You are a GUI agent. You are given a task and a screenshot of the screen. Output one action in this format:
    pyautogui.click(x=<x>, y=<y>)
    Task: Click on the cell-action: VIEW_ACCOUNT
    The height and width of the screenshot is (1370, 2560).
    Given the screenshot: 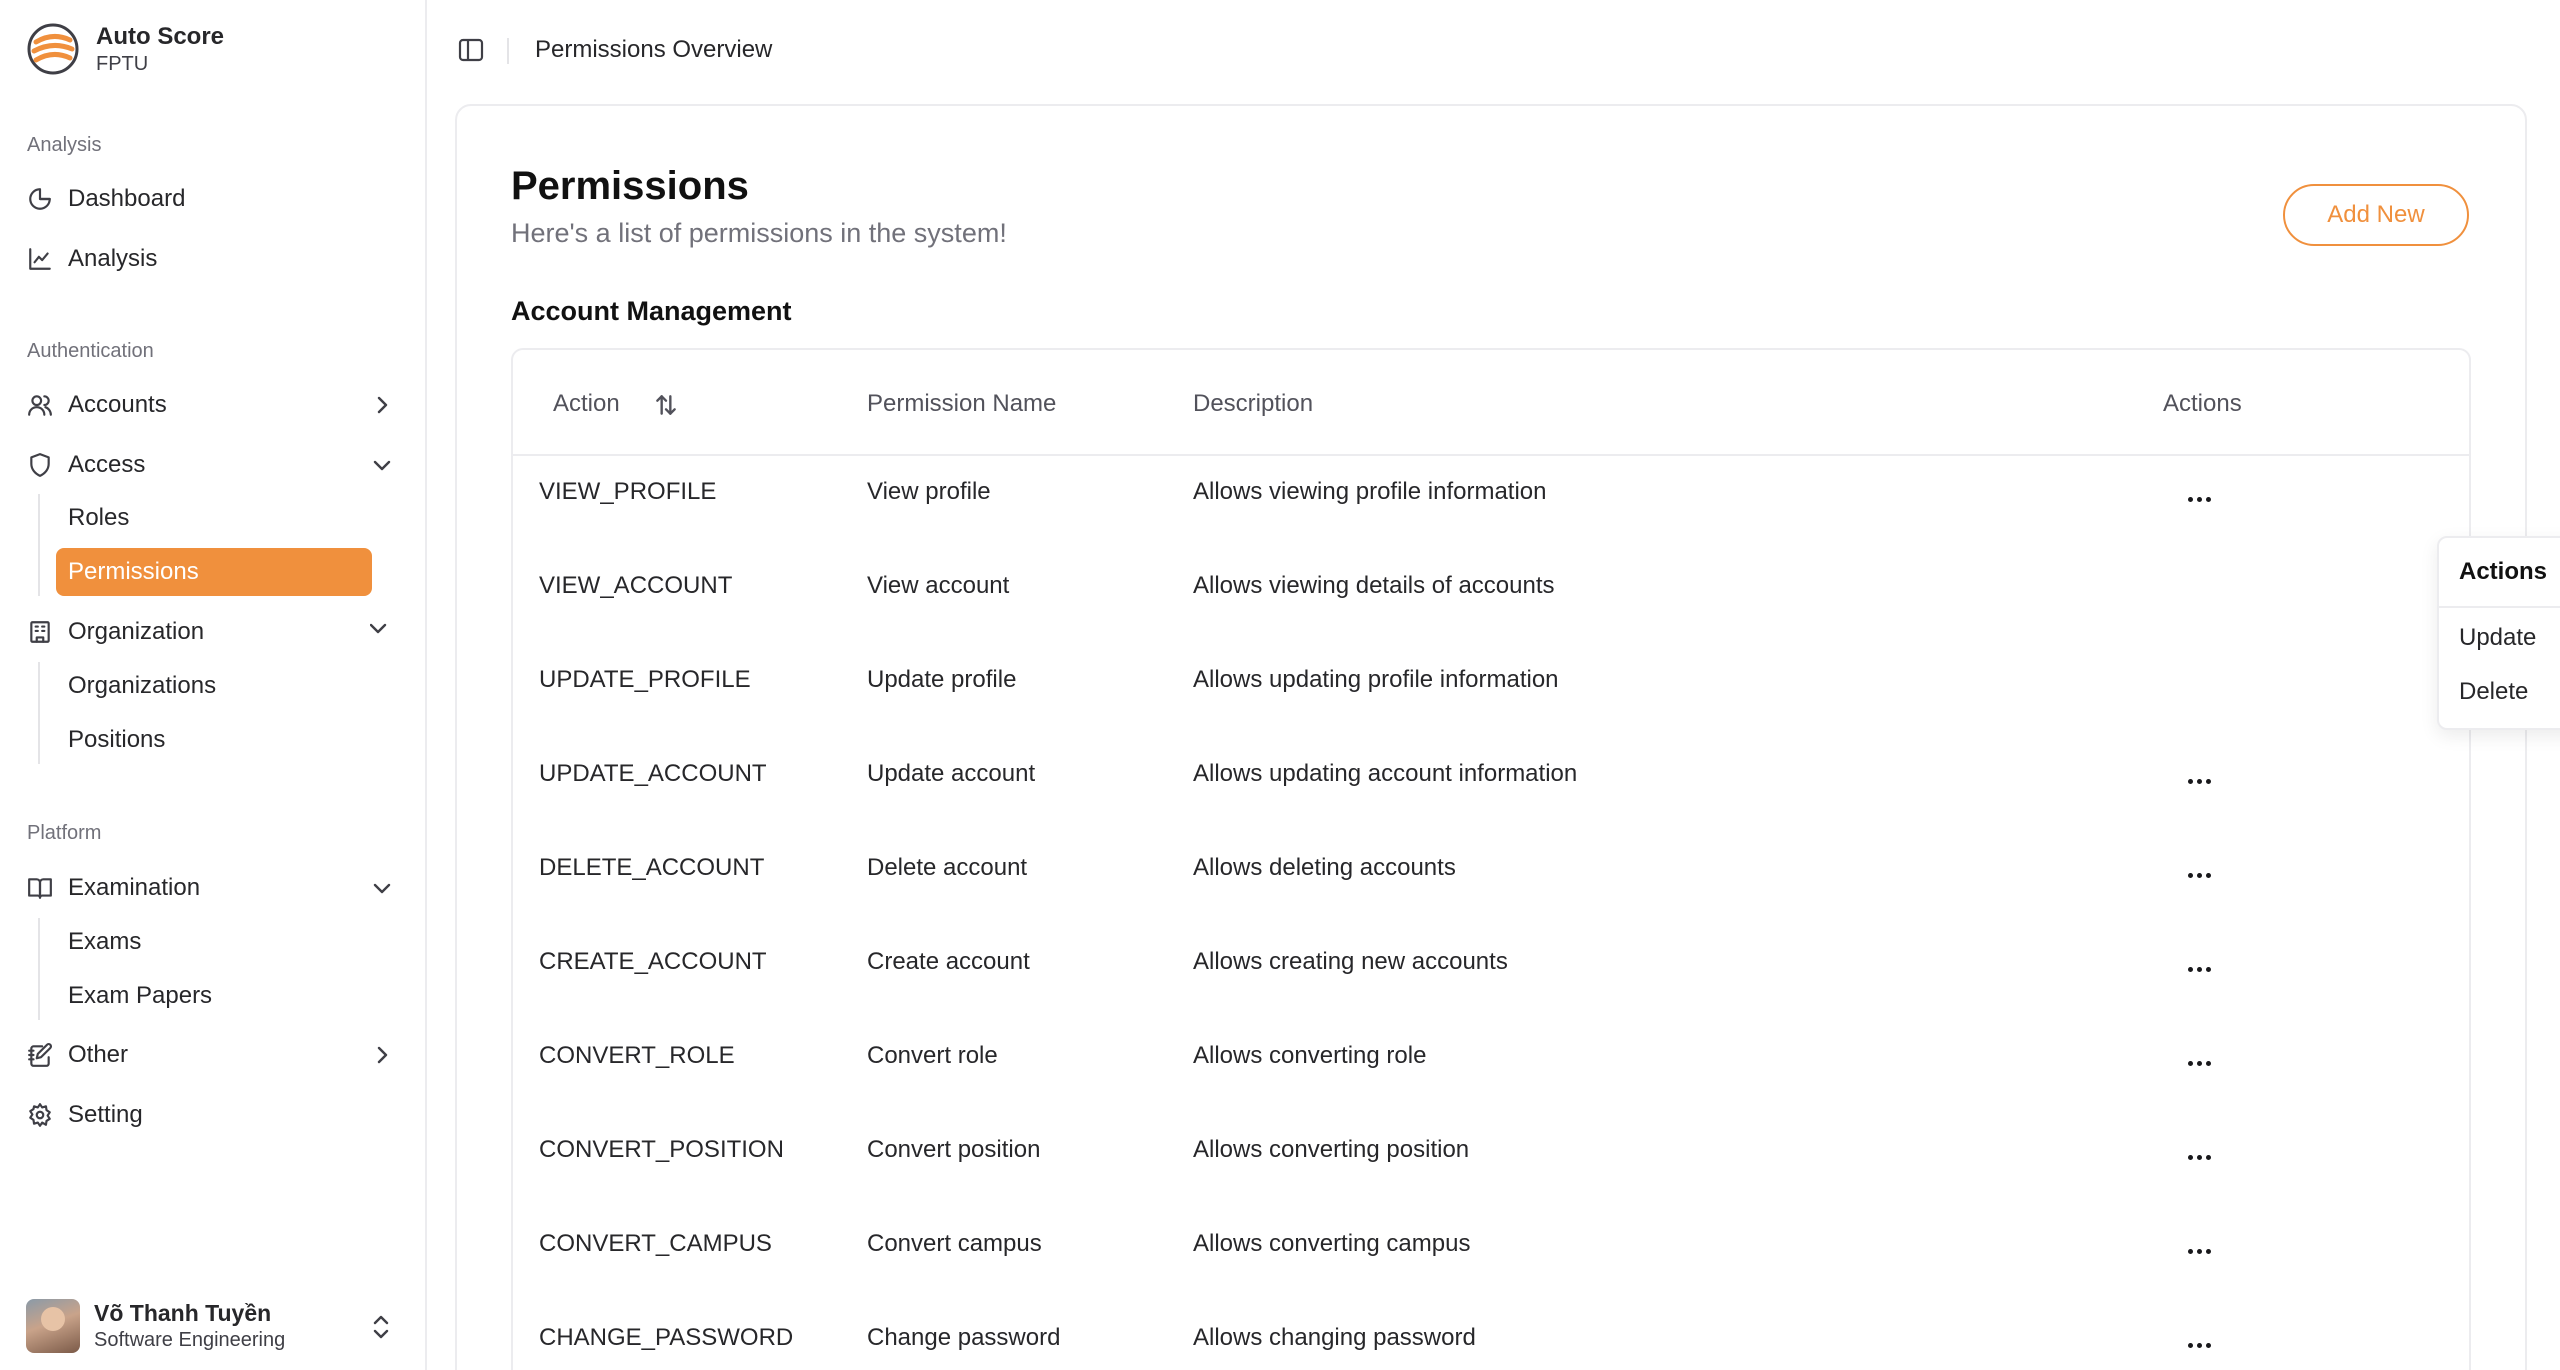 What is the action you would take?
    pyautogui.click(x=636, y=585)
    